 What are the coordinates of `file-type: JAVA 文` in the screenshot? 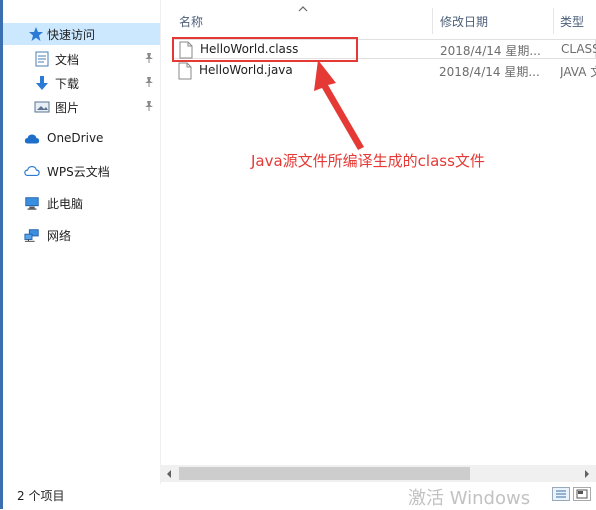 It's located at (578, 72).